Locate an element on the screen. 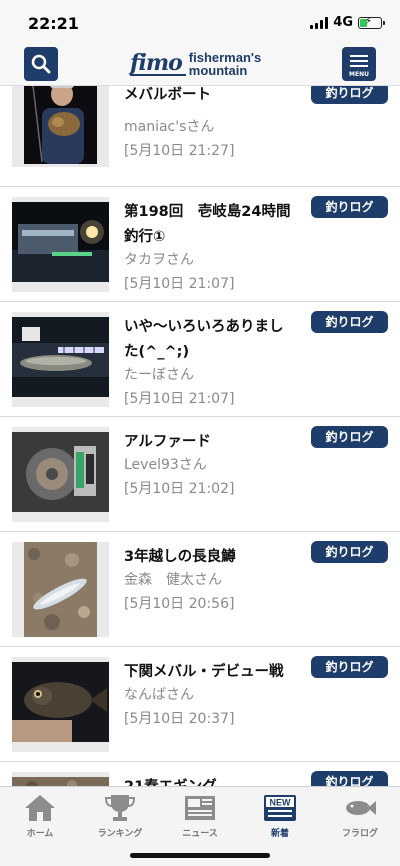 This screenshot has width=400, height=866. fimo-logo: fimo is located at coordinates (158, 64).